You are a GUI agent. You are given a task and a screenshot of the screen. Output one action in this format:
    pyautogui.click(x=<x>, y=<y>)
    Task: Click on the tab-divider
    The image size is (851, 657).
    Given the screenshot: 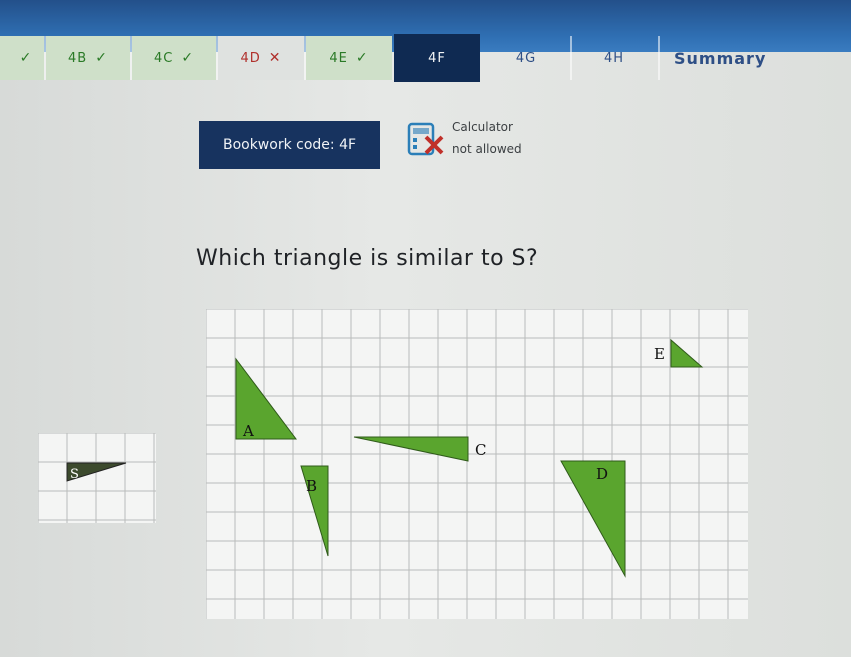 What is the action you would take?
    pyautogui.click(x=659, y=58)
    